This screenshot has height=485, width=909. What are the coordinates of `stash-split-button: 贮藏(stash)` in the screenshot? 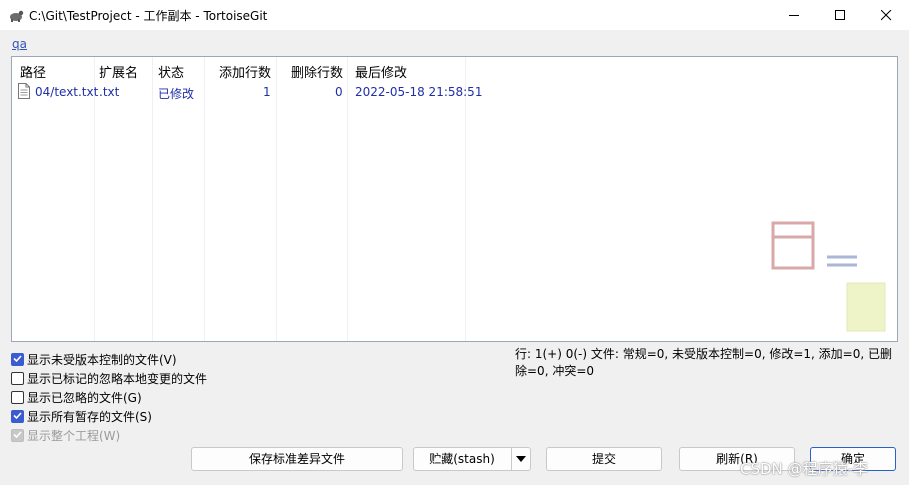 It's located at (472, 459).